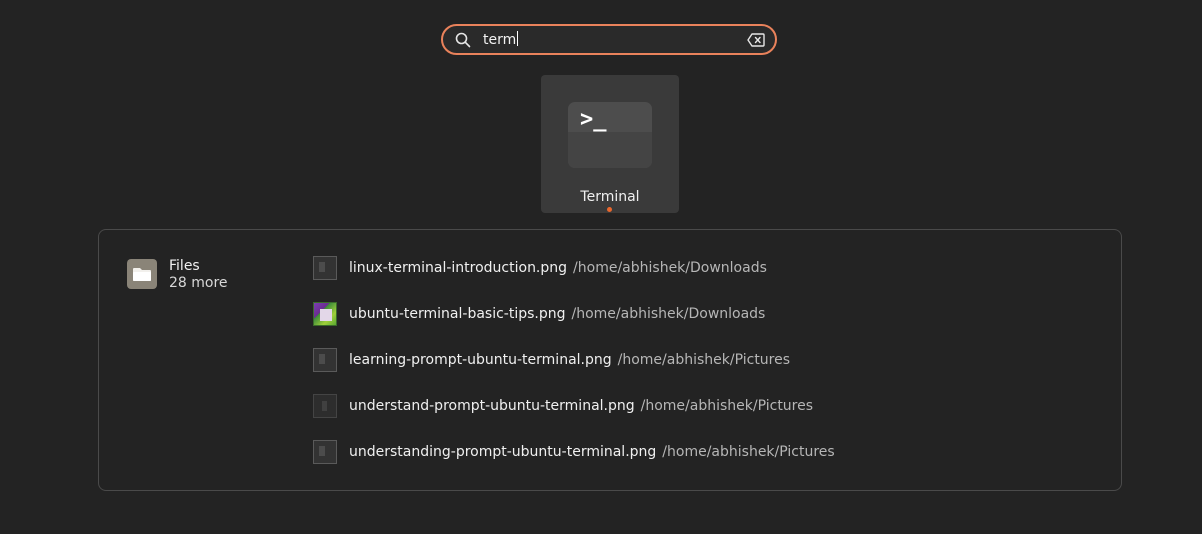 The height and width of the screenshot is (534, 1202). I want to click on terminal-app-icon: >_, so click(610, 135).